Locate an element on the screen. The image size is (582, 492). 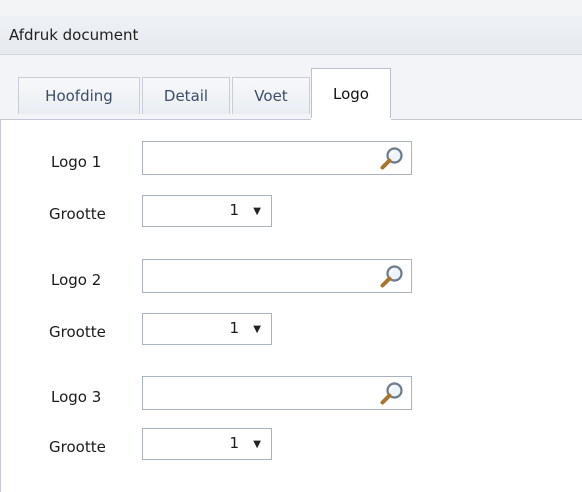
logo-1-size-value: 1 is located at coordinates (234, 210).